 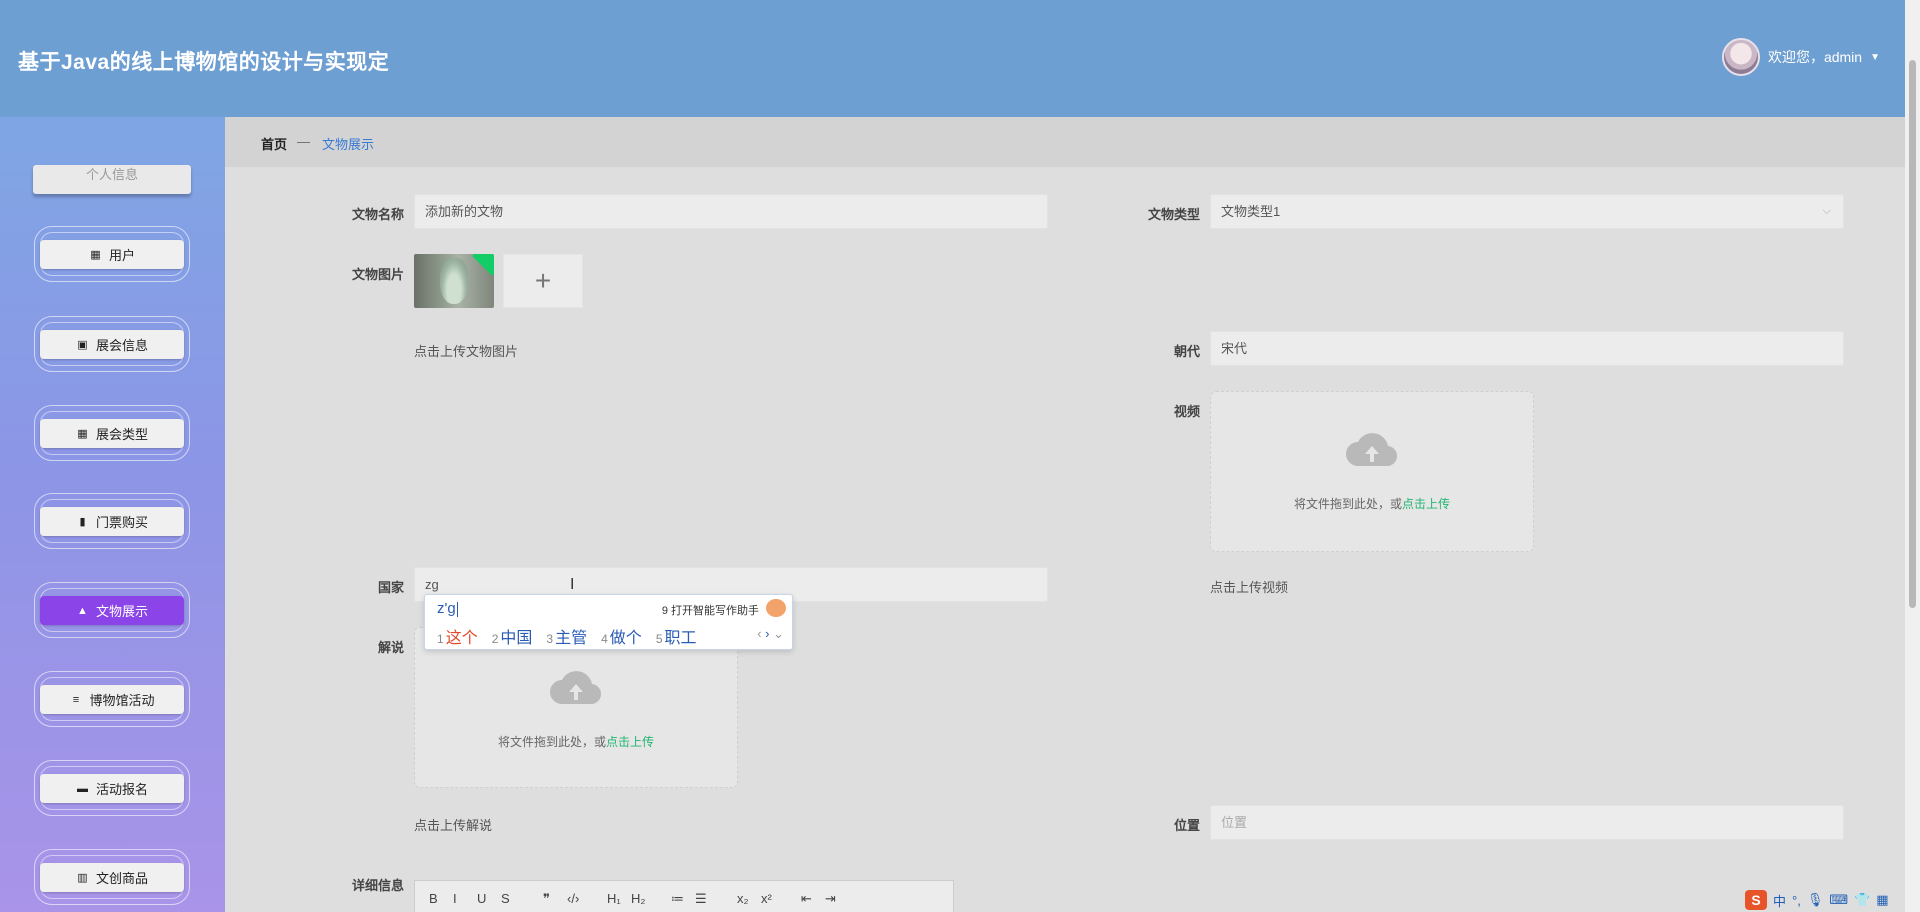 I want to click on user-icon: ▲, so click(x=82, y=610).